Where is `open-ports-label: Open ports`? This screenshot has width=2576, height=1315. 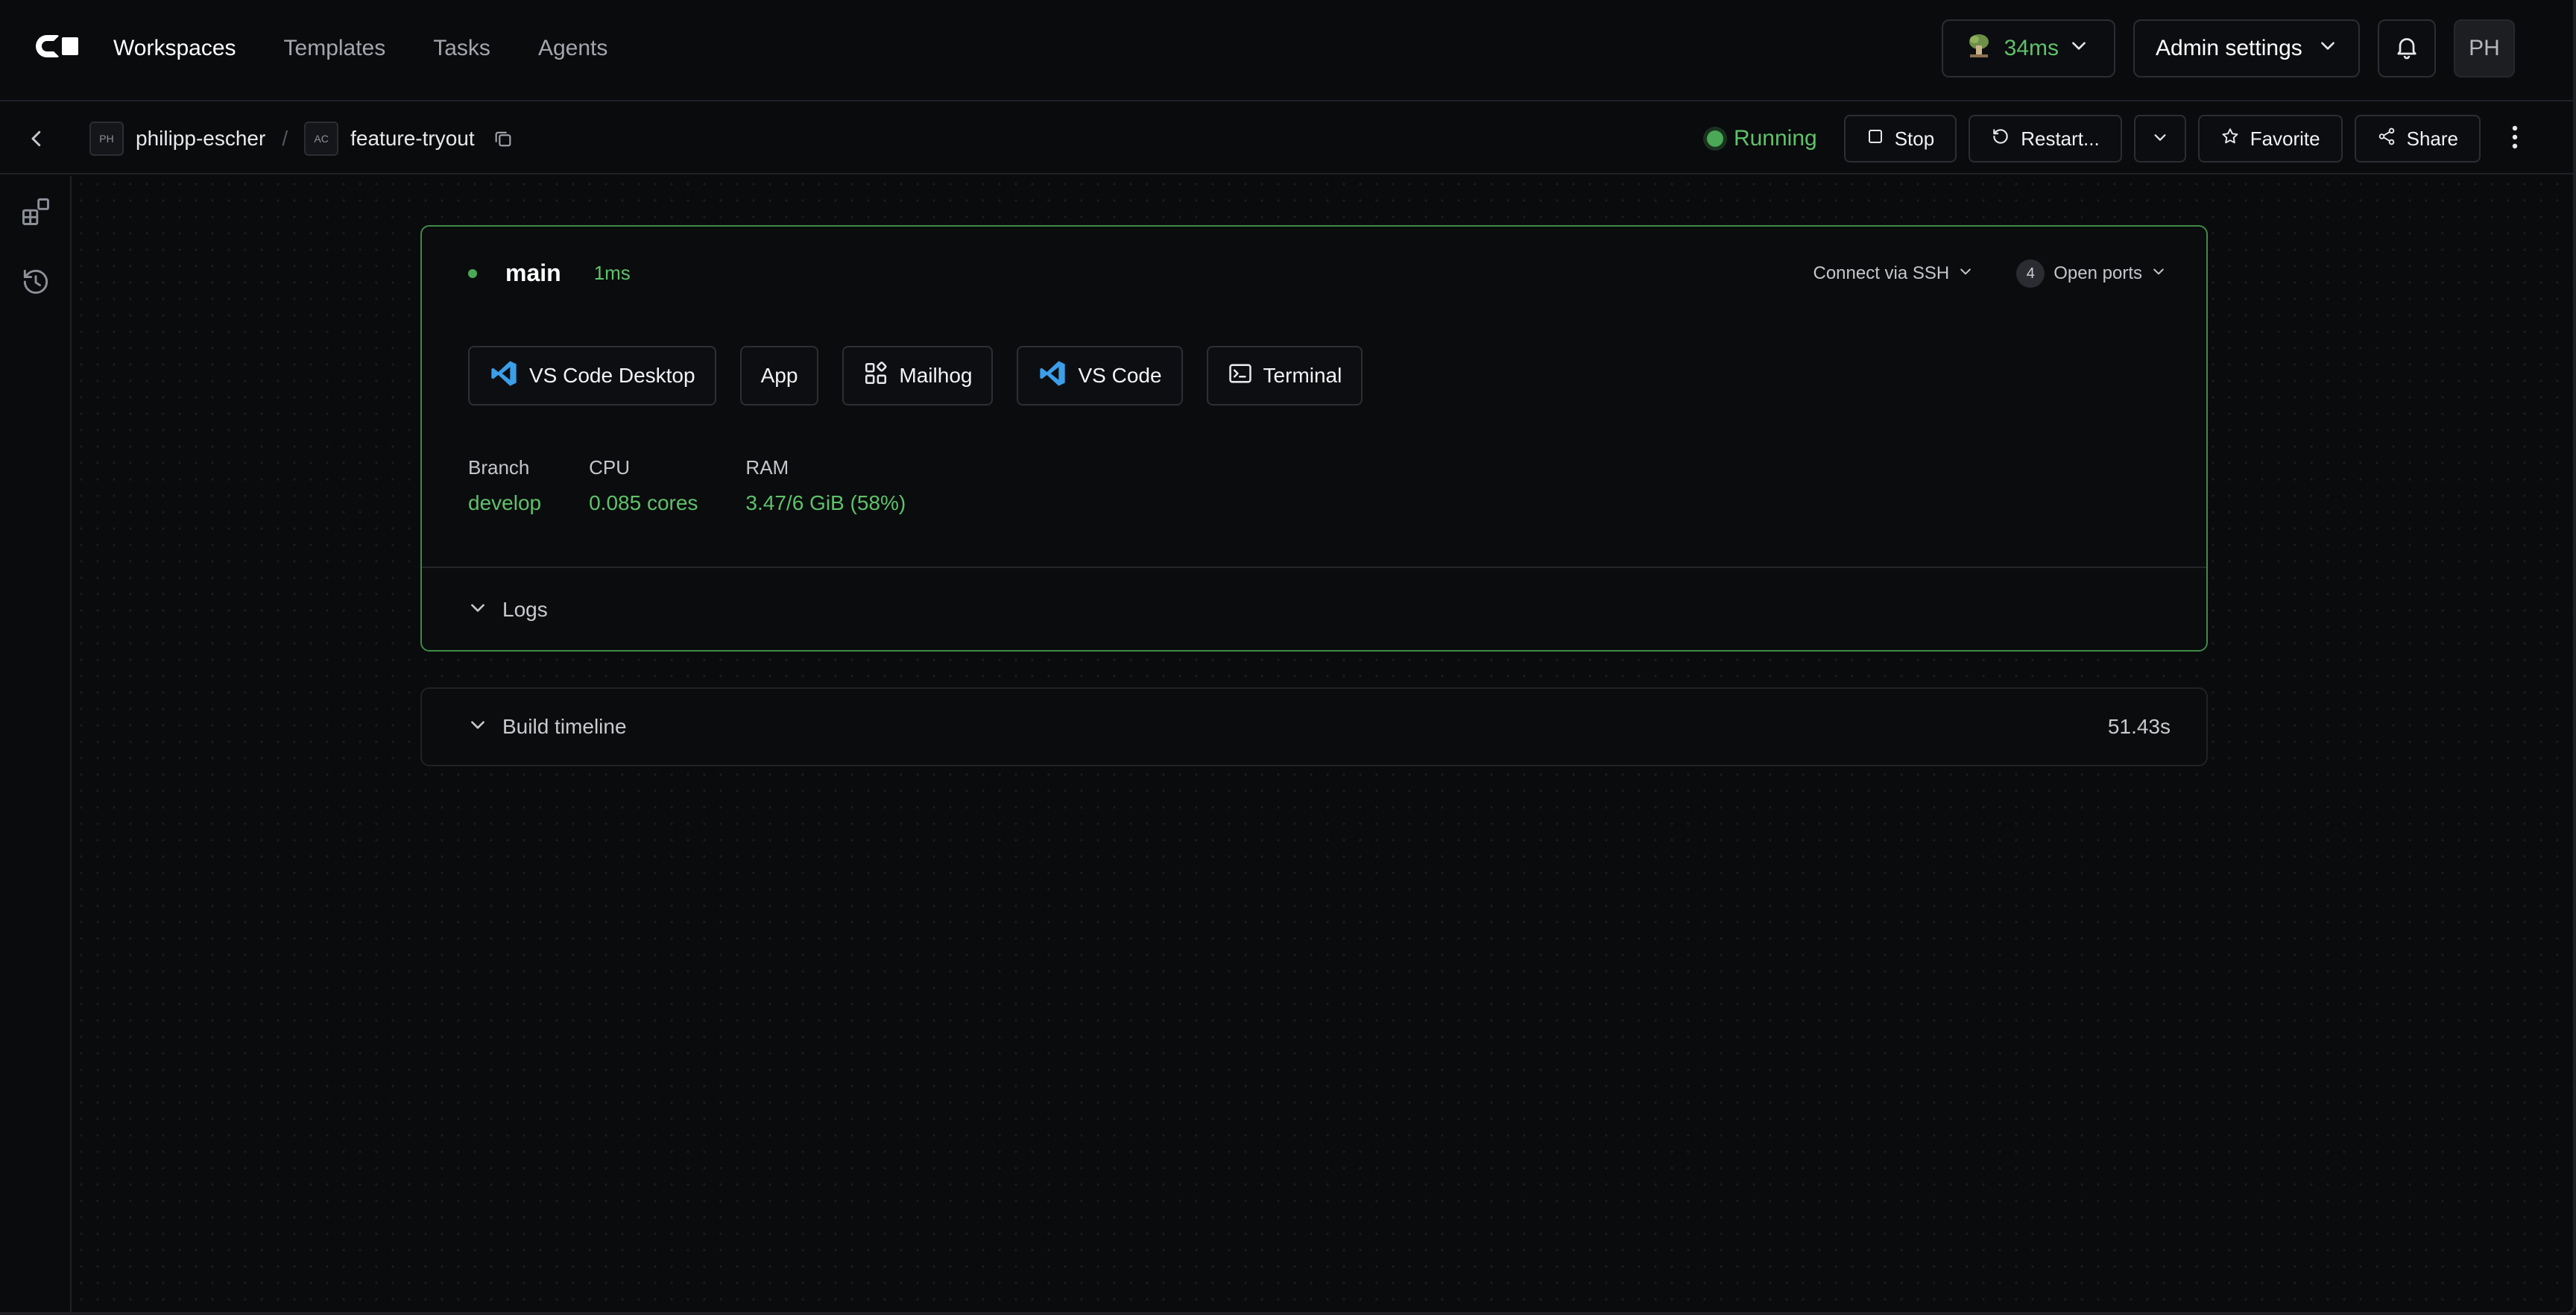
open-ports-label: Open ports is located at coordinates (2097, 273).